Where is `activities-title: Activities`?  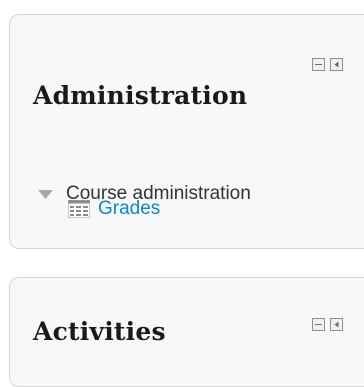
activities-title: Activities is located at coordinates (99, 331).